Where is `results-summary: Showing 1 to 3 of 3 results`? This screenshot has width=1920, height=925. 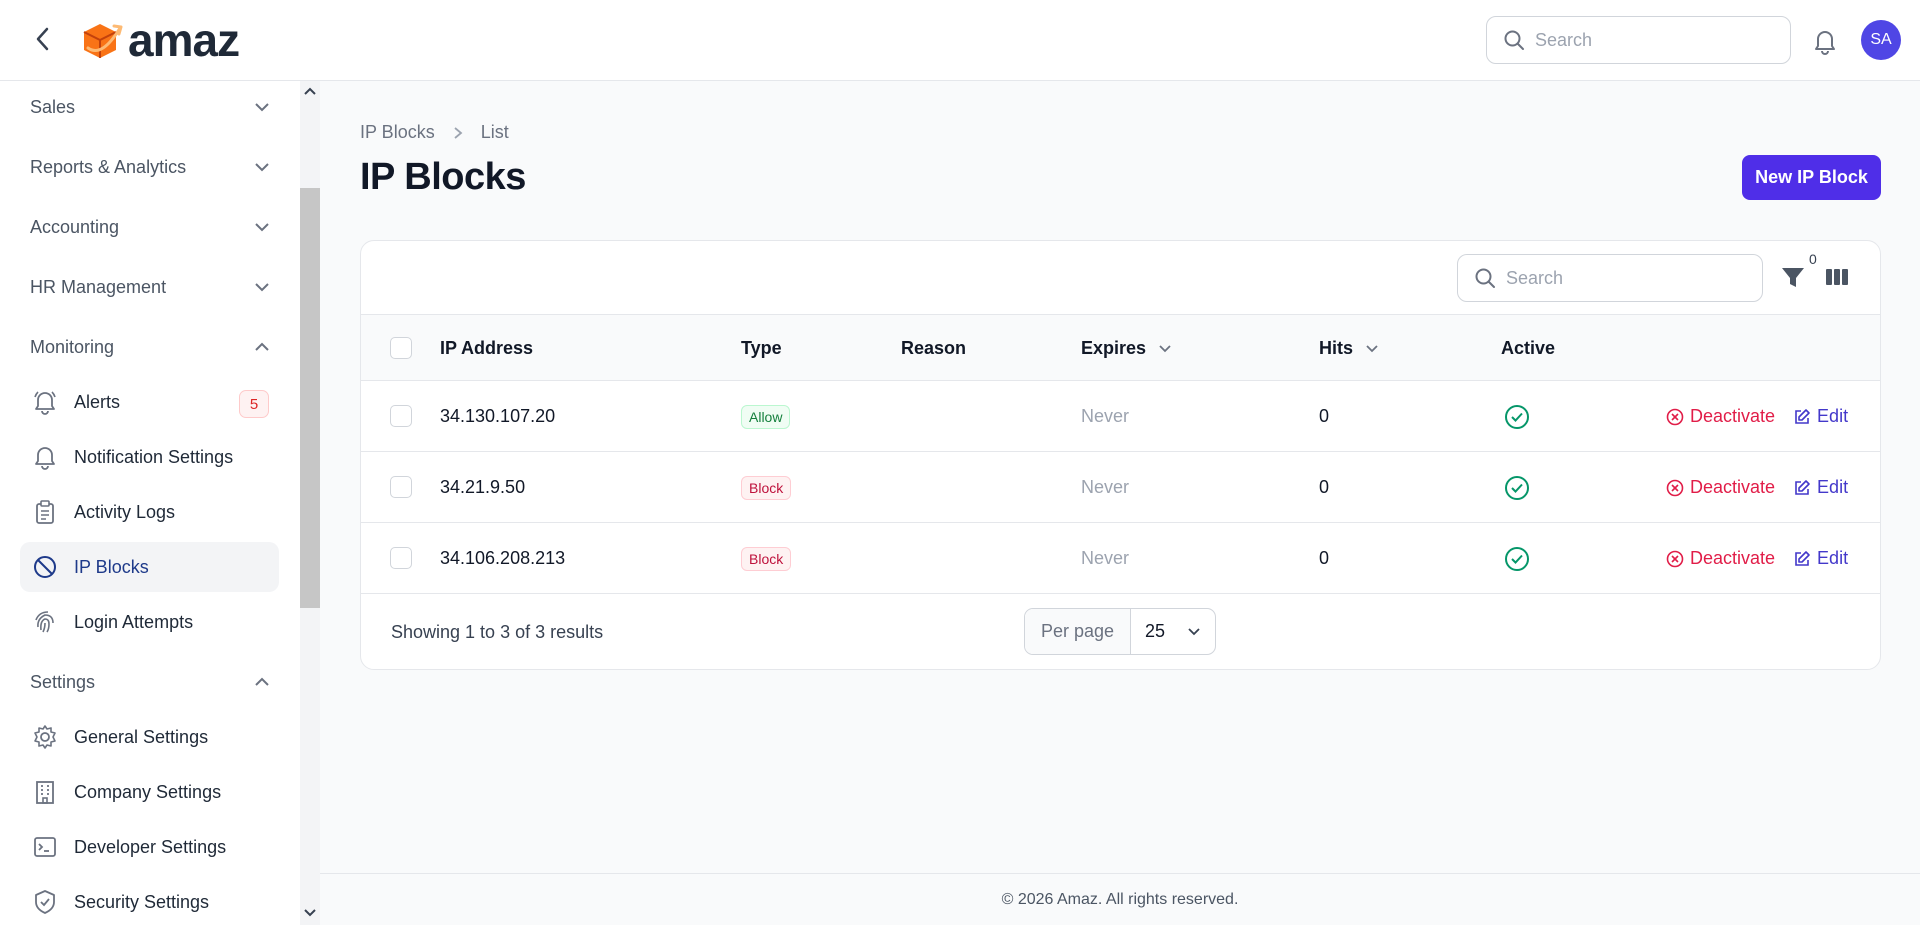 results-summary: Showing 1 to 3 of 3 results is located at coordinates (497, 632).